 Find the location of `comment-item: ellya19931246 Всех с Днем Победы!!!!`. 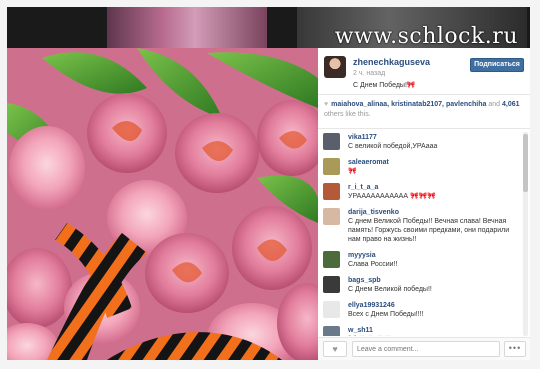

comment-item: ellya19931246 Всех с Днем Победы!!!! is located at coordinates (420, 310).